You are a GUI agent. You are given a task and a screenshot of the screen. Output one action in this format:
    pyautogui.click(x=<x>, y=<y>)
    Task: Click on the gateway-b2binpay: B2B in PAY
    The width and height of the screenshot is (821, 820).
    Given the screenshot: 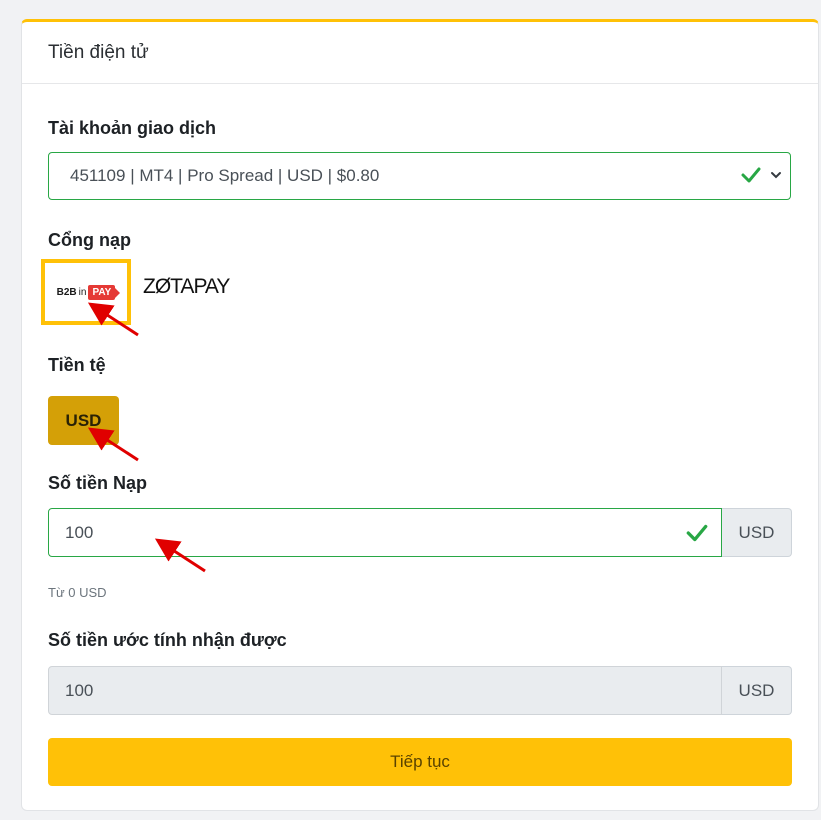 What is the action you would take?
    pyautogui.click(x=86, y=292)
    